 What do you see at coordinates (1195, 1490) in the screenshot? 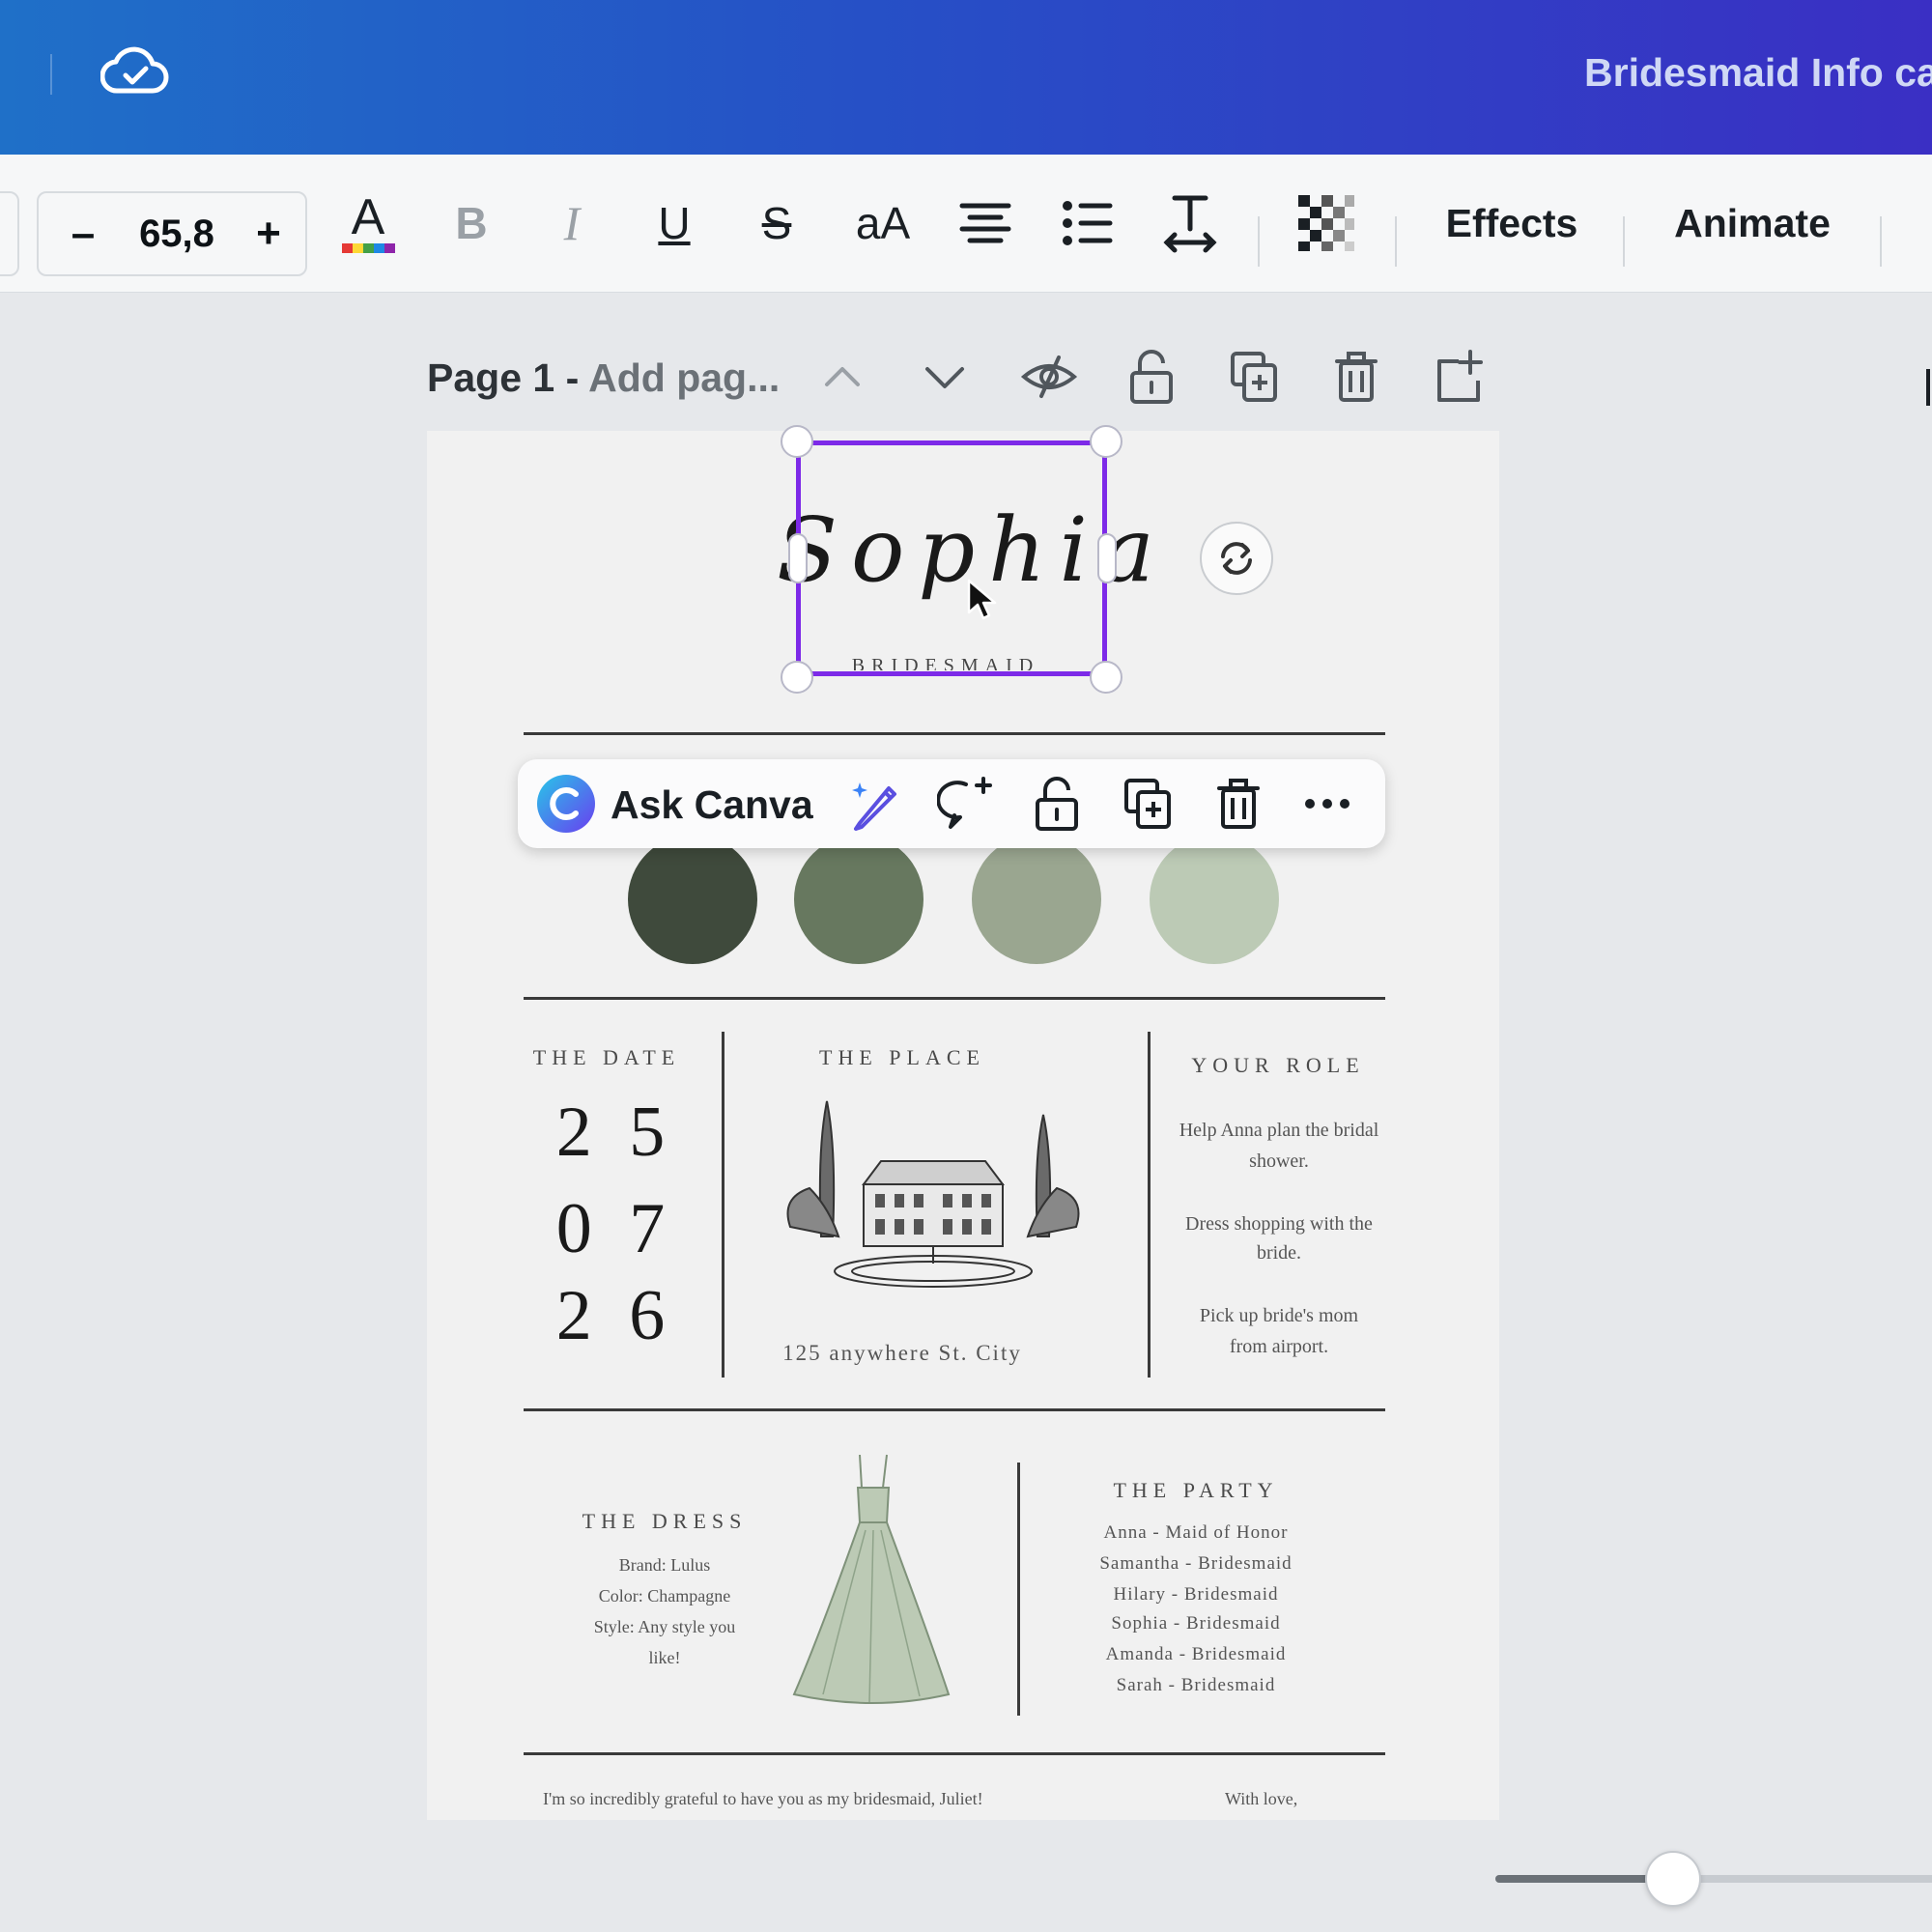
I see `party-heading: THE PARTY` at bounding box center [1195, 1490].